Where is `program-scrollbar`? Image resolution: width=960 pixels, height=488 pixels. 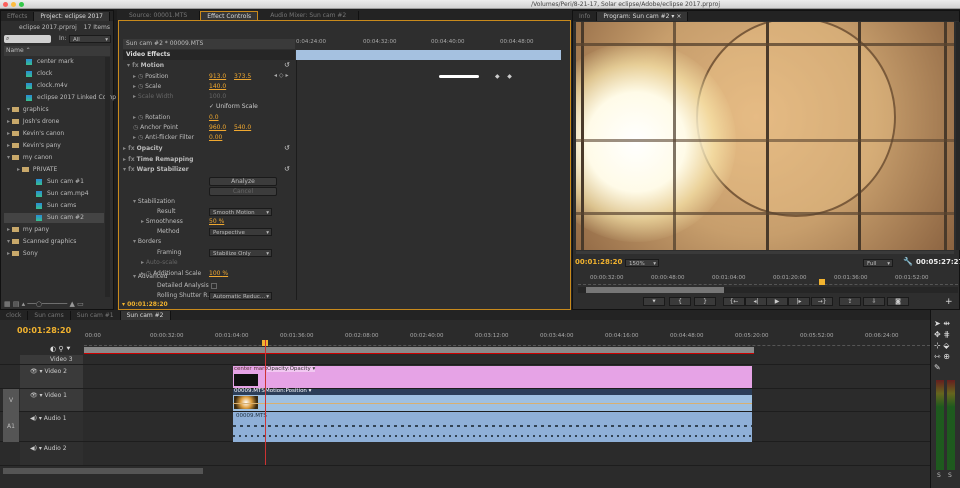 program-scrollbar is located at coordinates (958, 136).